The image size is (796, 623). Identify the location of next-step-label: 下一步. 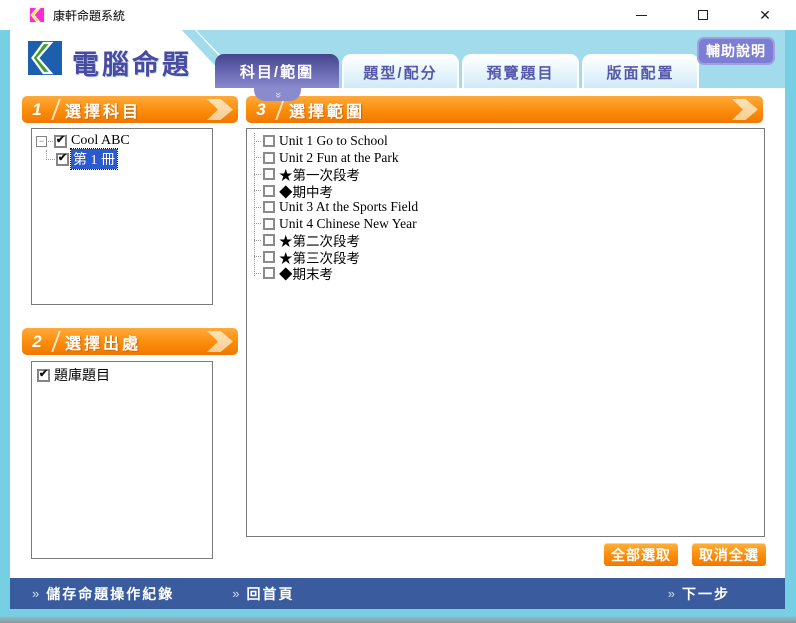
(706, 593).